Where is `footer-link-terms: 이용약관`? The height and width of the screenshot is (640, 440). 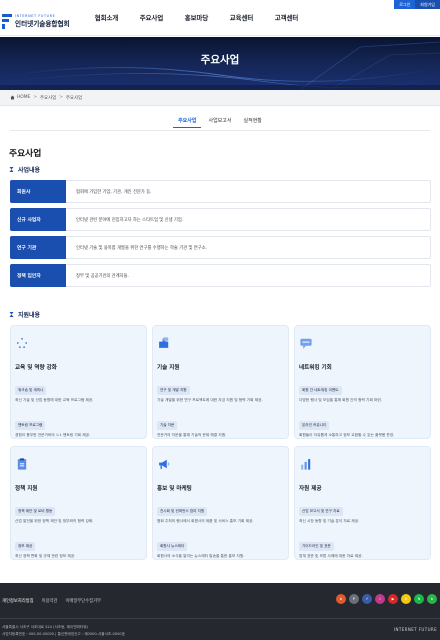
footer-link-terms: 이용약관 is located at coordinates (50, 601).